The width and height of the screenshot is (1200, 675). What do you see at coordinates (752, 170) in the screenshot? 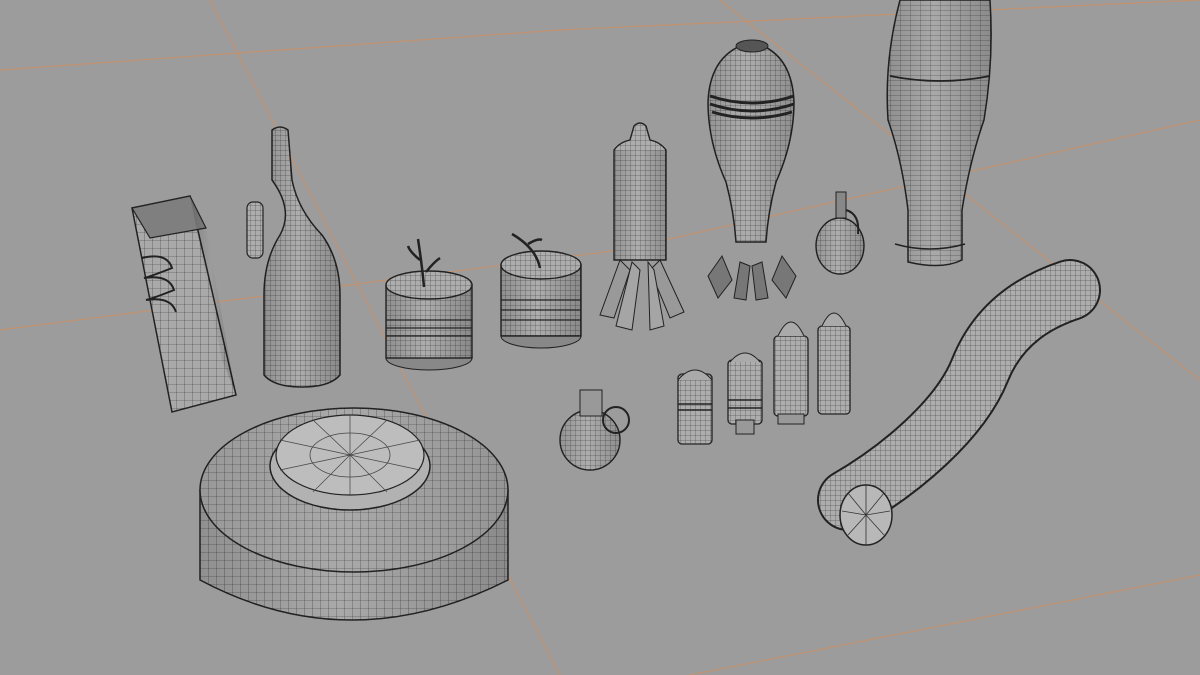
I see `mortar-shell` at bounding box center [752, 170].